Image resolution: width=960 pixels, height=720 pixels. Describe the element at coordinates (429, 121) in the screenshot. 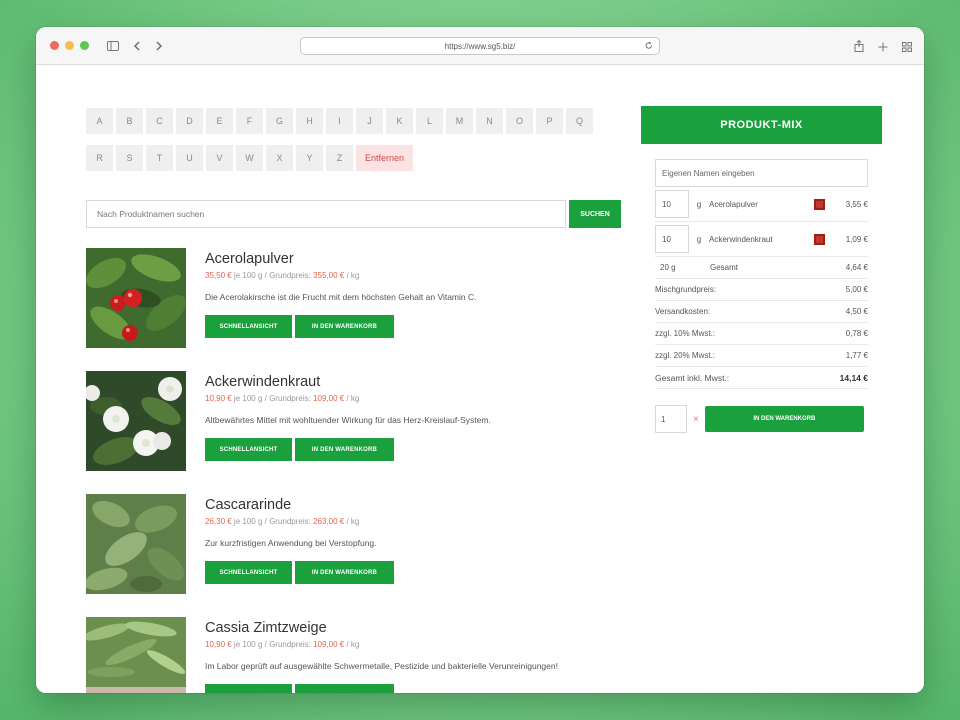

I see `letter-filter-l: L` at that location.